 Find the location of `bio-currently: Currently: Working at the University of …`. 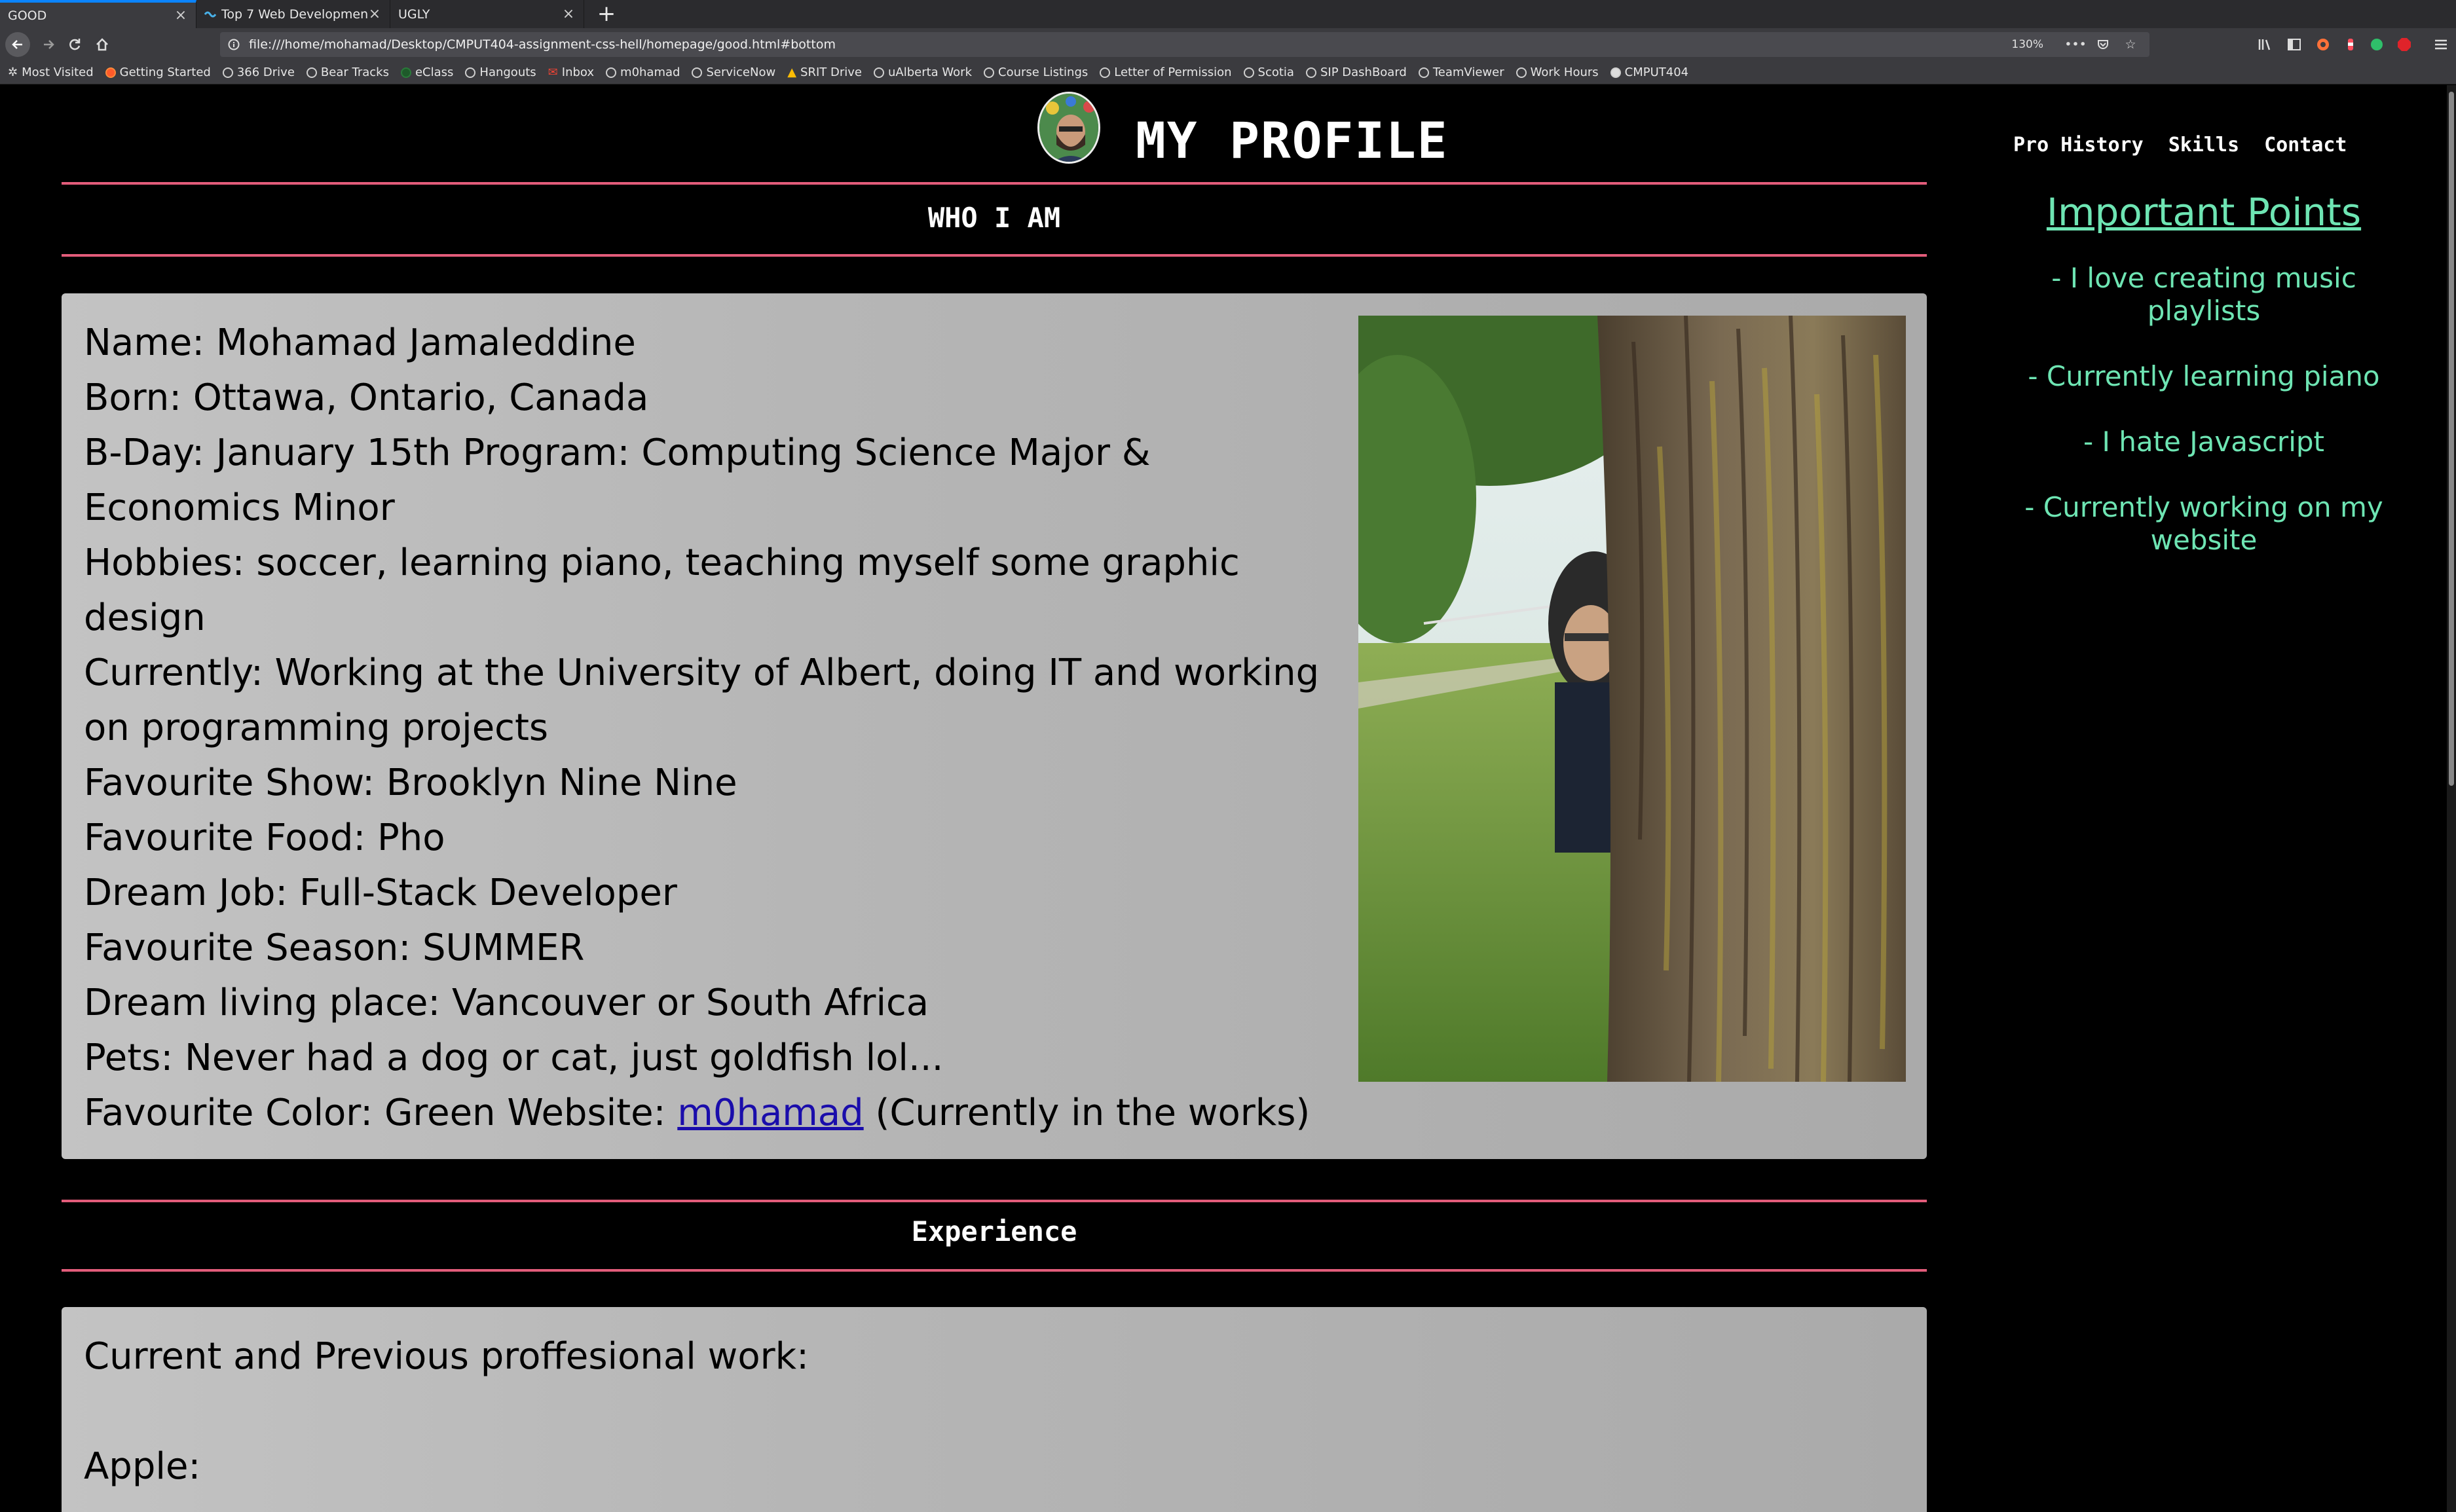

bio-currently: Currently: Working at the University of … is located at coordinates (702, 700).